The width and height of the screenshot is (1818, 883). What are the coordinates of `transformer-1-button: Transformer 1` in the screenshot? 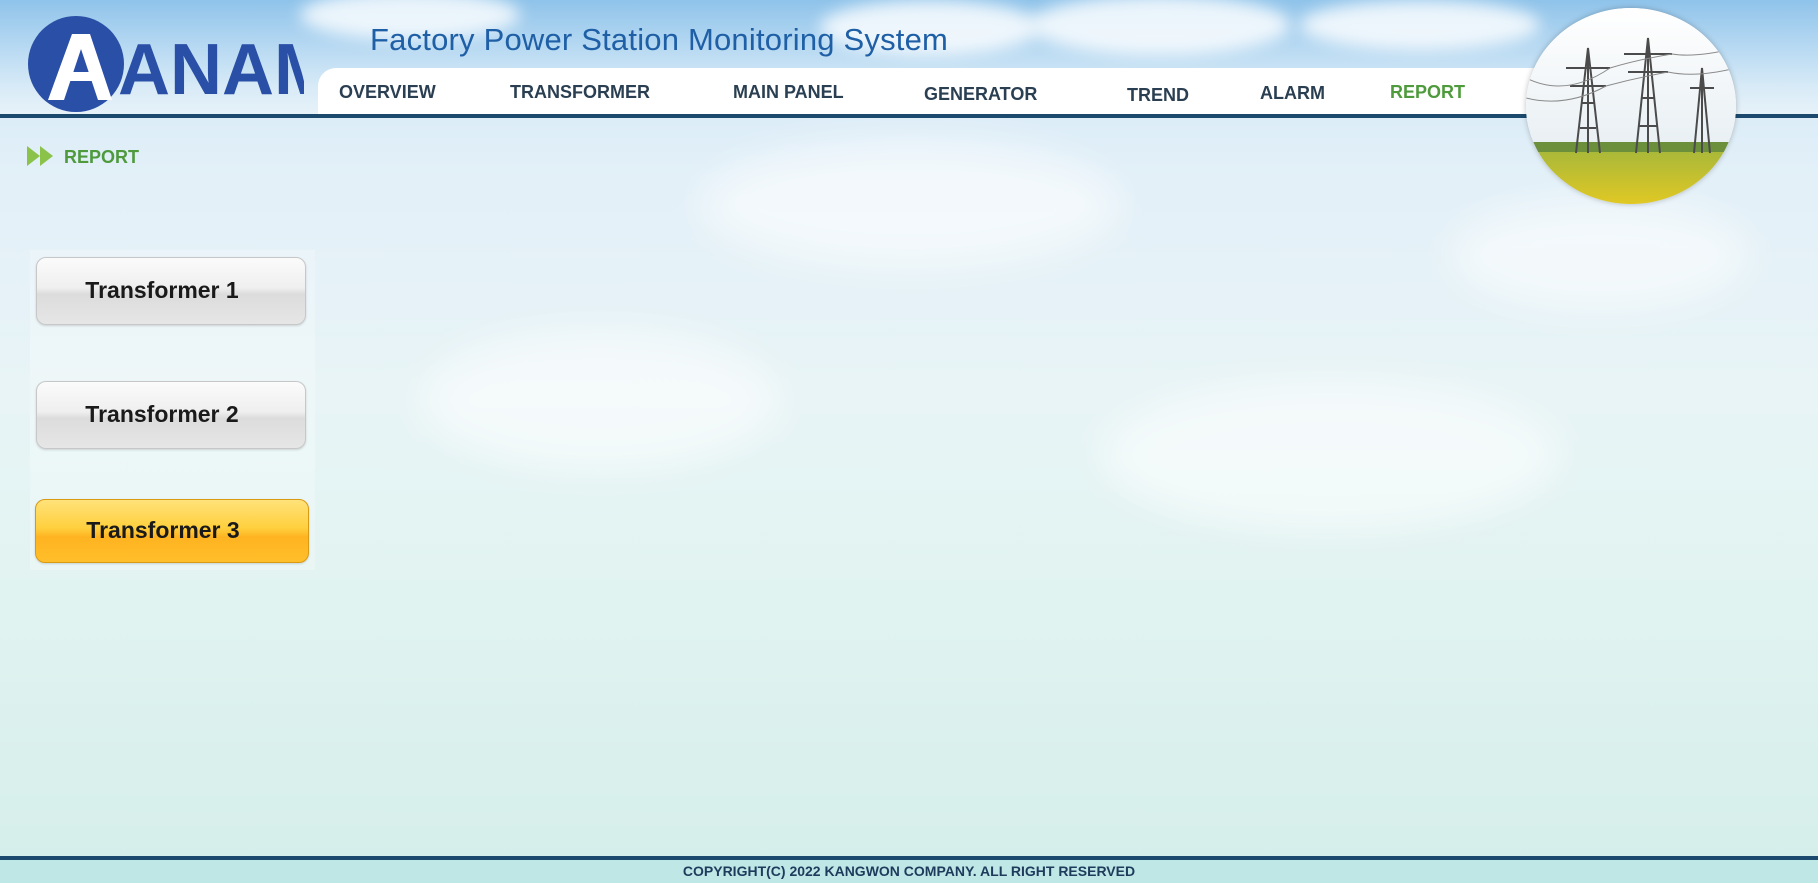 It's located at (171, 291).